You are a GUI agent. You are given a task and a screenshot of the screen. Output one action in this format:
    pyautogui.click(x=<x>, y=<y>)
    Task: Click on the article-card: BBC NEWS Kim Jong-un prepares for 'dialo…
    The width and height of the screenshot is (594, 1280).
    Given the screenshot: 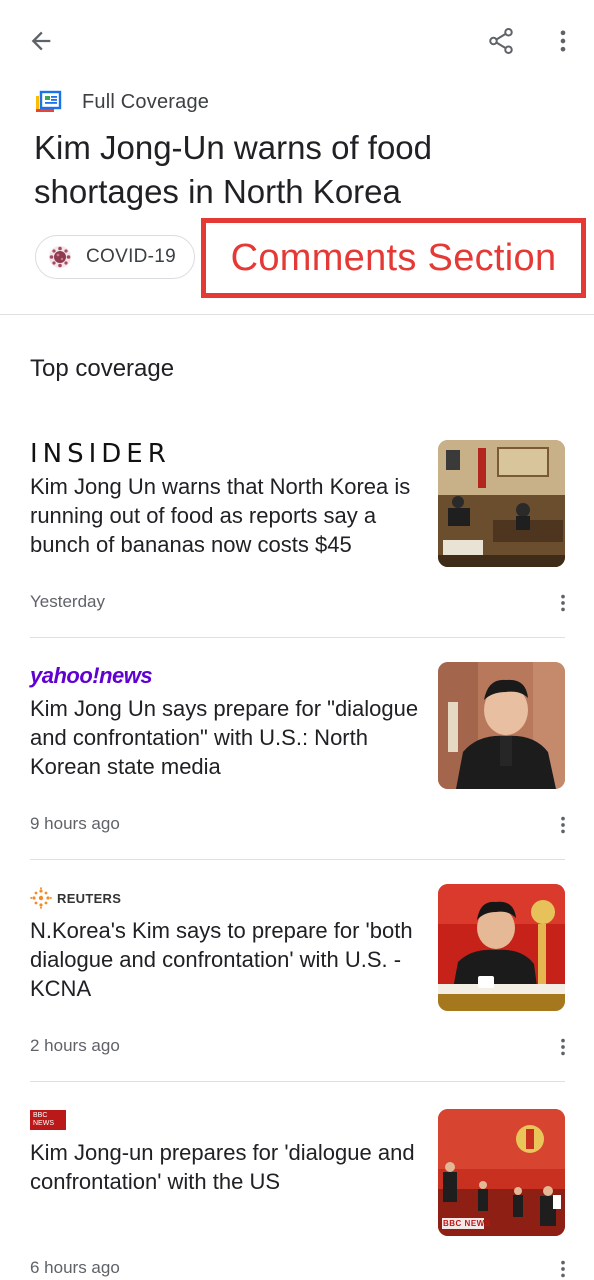 What is the action you would take?
    pyautogui.click(x=297, y=1193)
    